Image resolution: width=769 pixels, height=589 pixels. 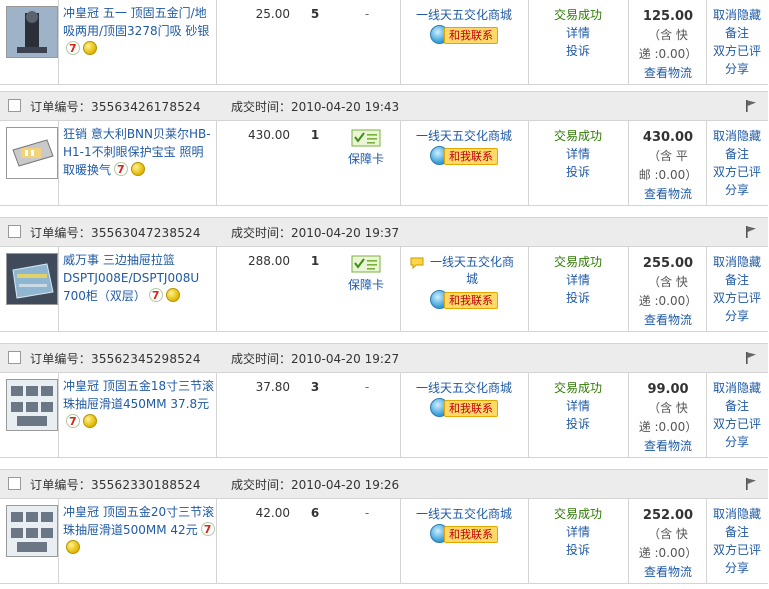 I want to click on deal-time-value: 2010-04-20 19:27, so click(x=345, y=359).